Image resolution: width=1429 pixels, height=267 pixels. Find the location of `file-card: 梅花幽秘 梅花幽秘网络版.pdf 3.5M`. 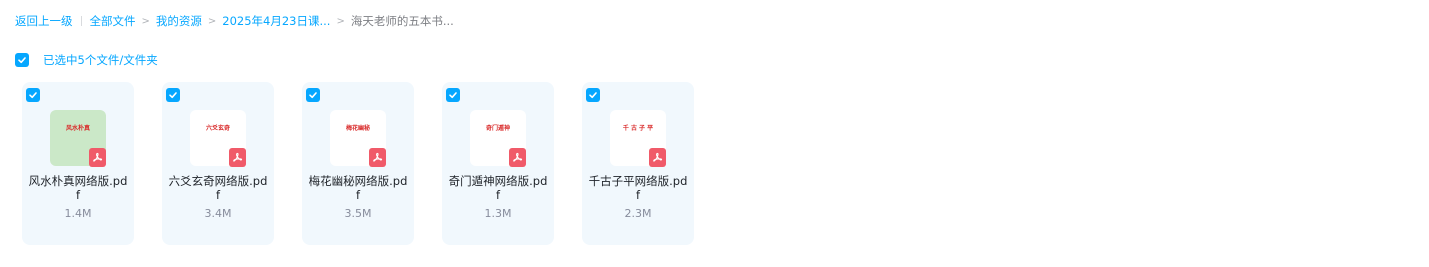

file-card: 梅花幽秘 梅花幽秘网络版.pdf 3.5M is located at coordinates (358, 163).